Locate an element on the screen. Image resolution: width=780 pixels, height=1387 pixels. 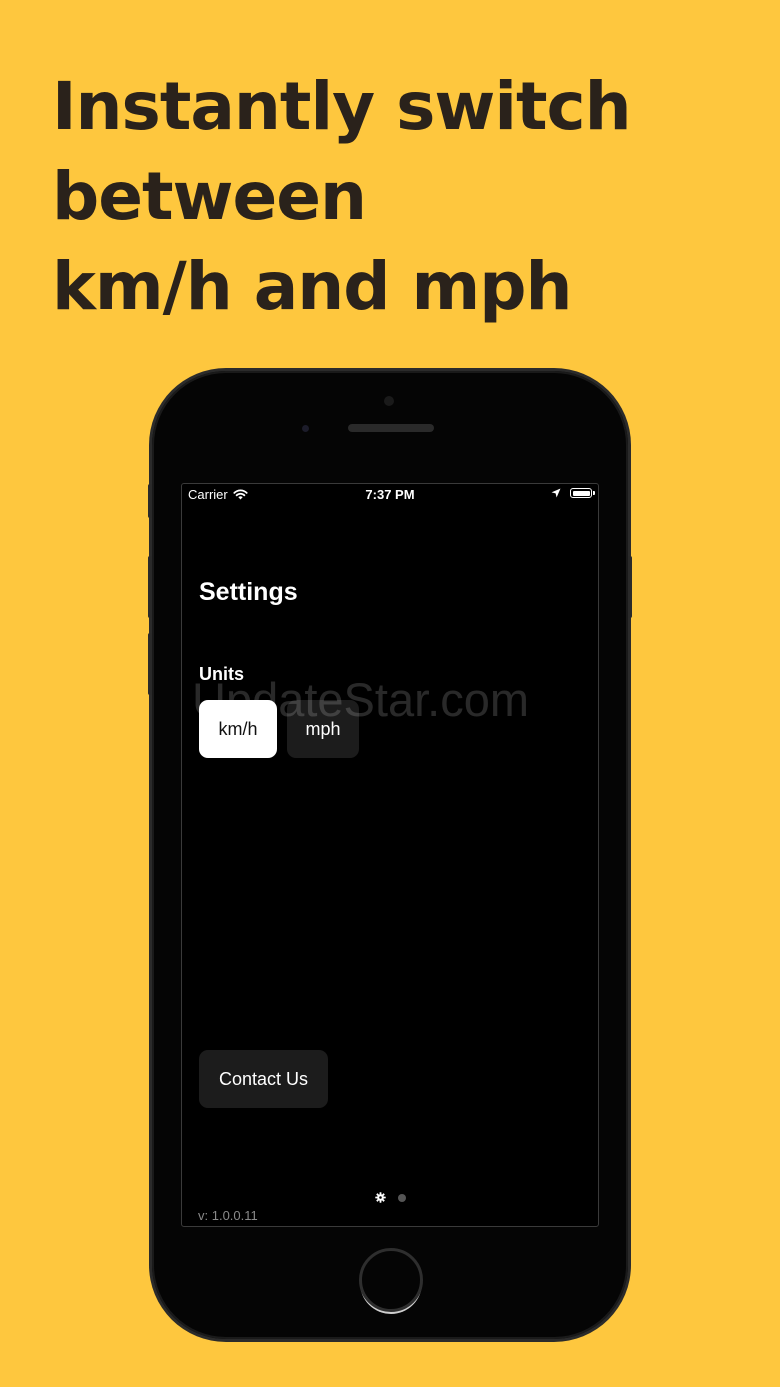
headline-line-1: Instantly switch is located at coordinates (342, 106).